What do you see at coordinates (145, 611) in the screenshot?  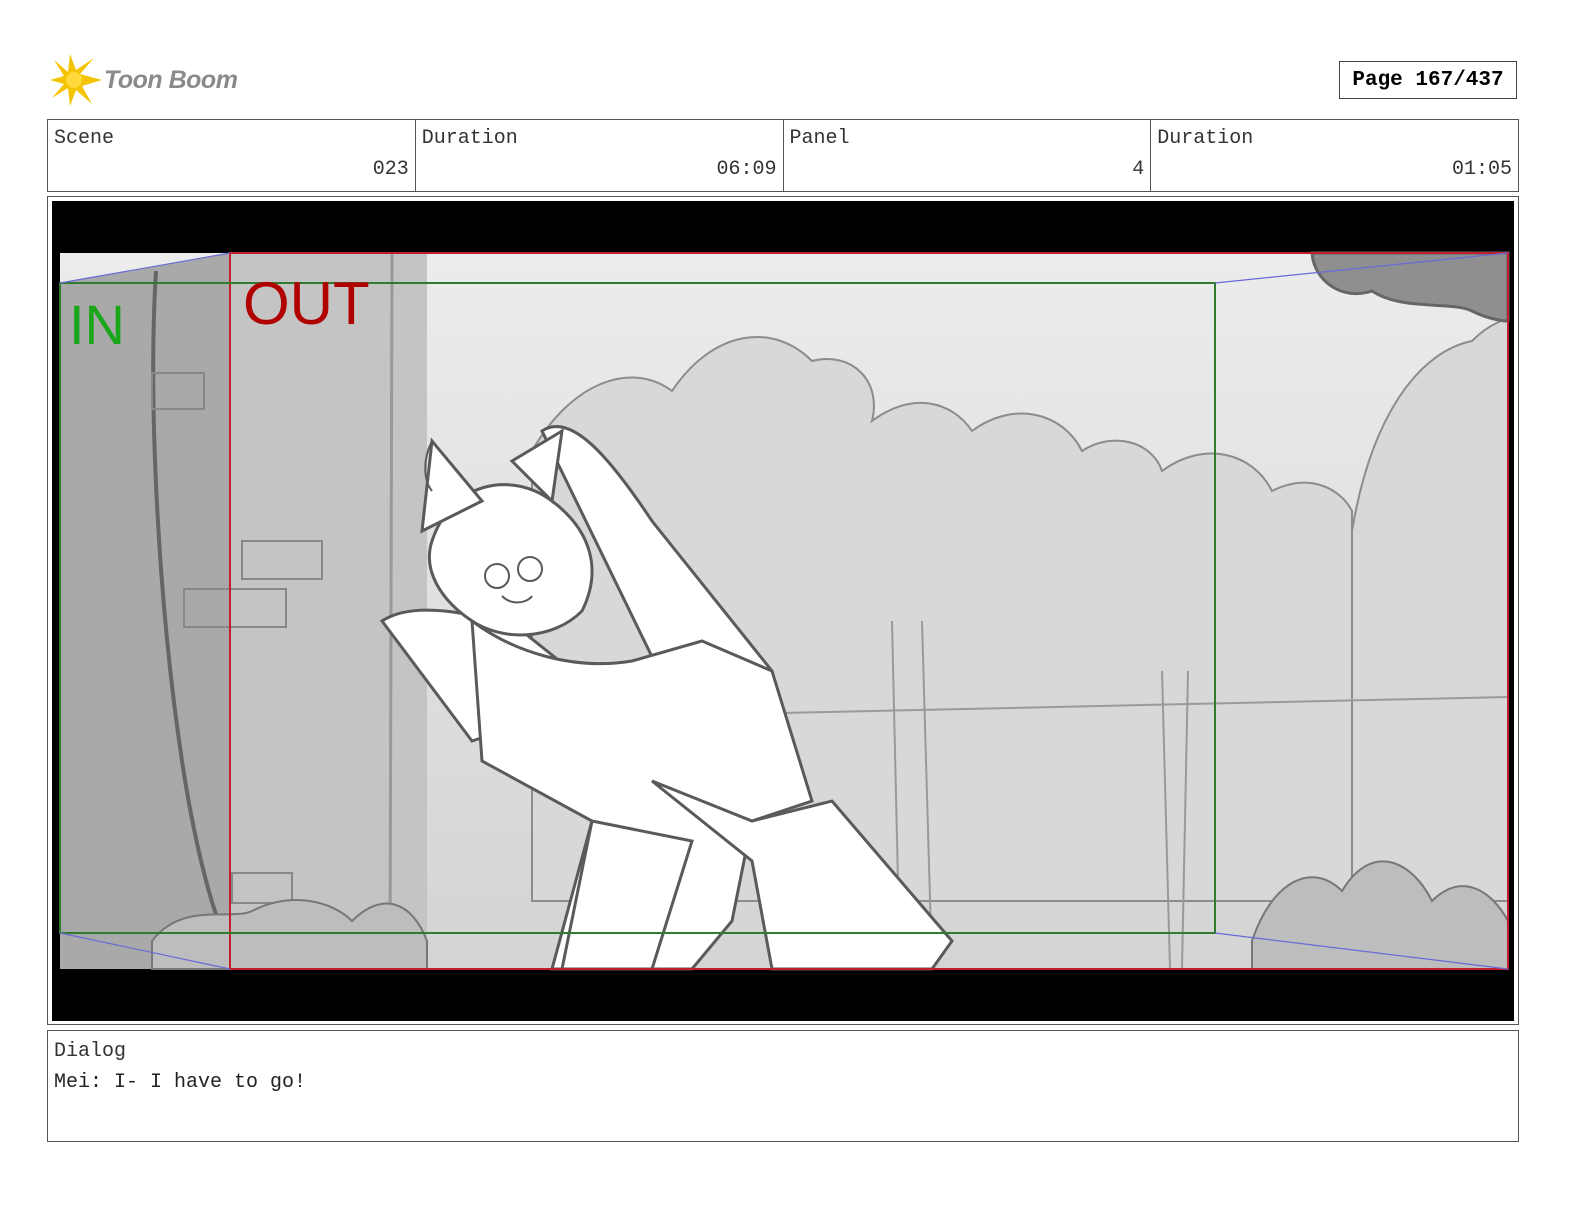 I see `tree-trunk` at bounding box center [145, 611].